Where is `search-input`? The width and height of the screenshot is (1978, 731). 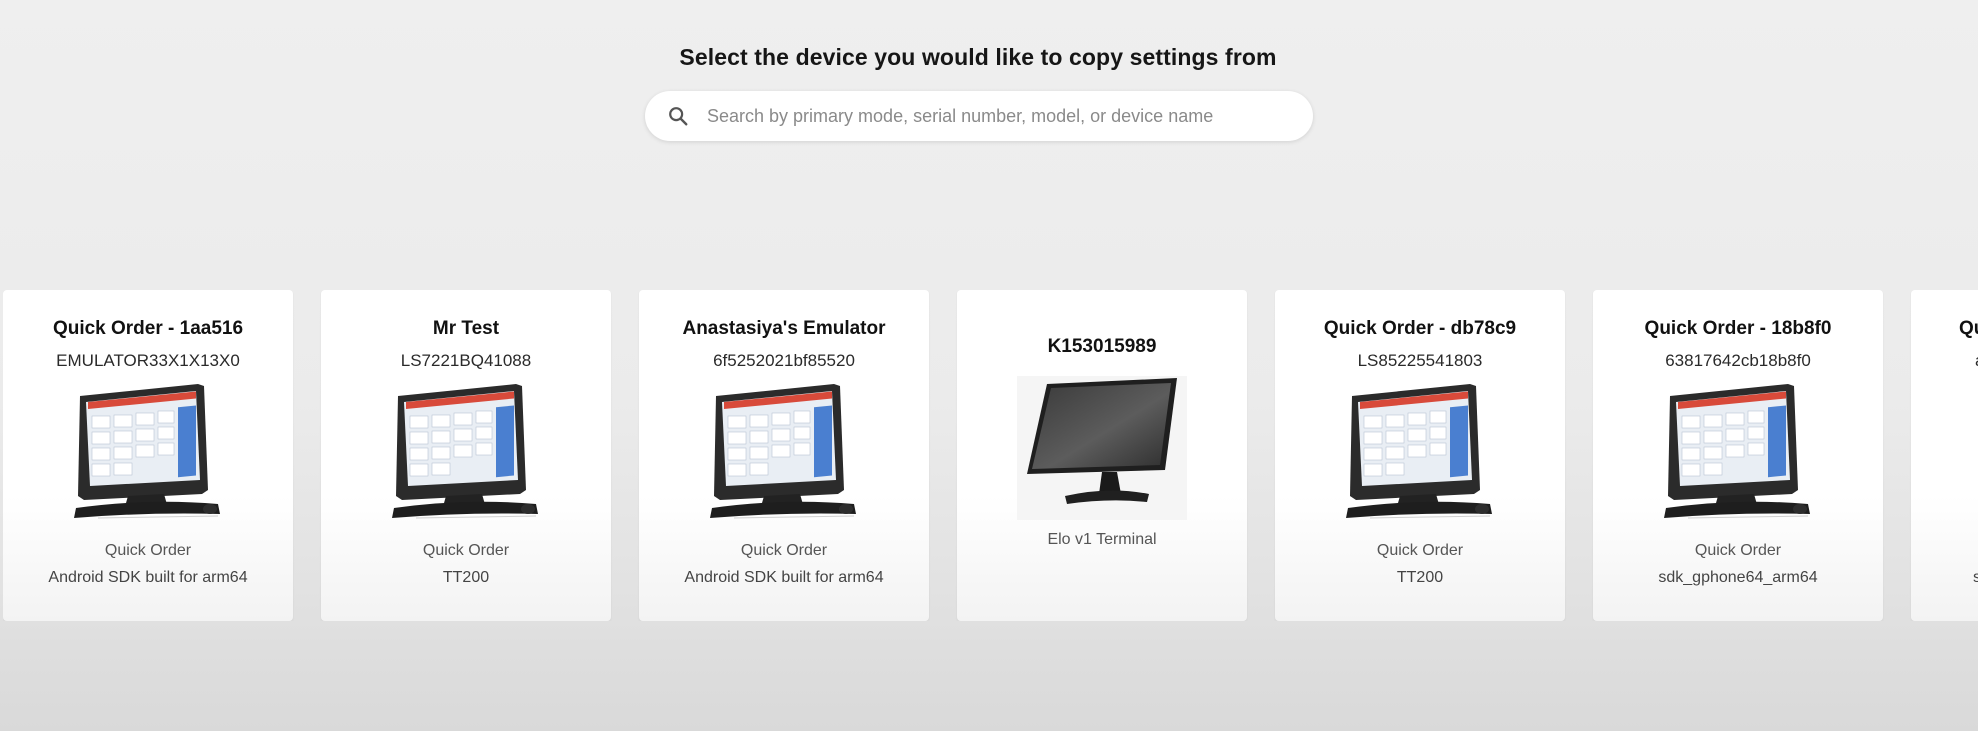 search-input is located at coordinates (987, 116).